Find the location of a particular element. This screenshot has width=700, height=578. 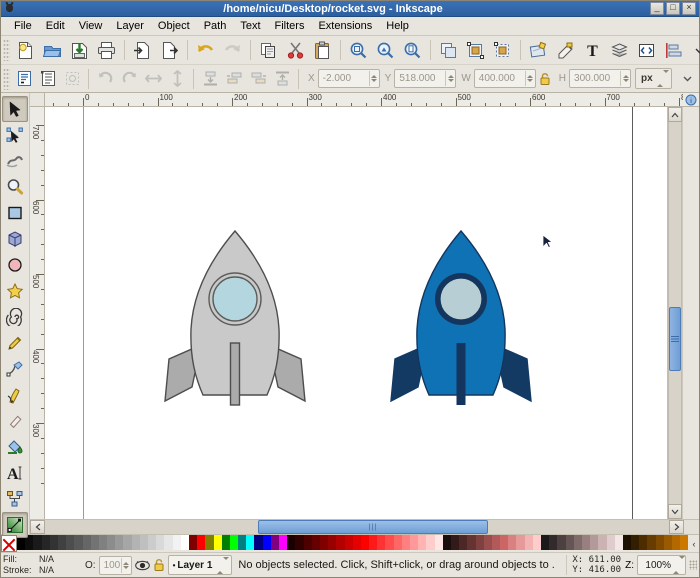

toolbar-overflow-icon is located at coordinates (688, 79).